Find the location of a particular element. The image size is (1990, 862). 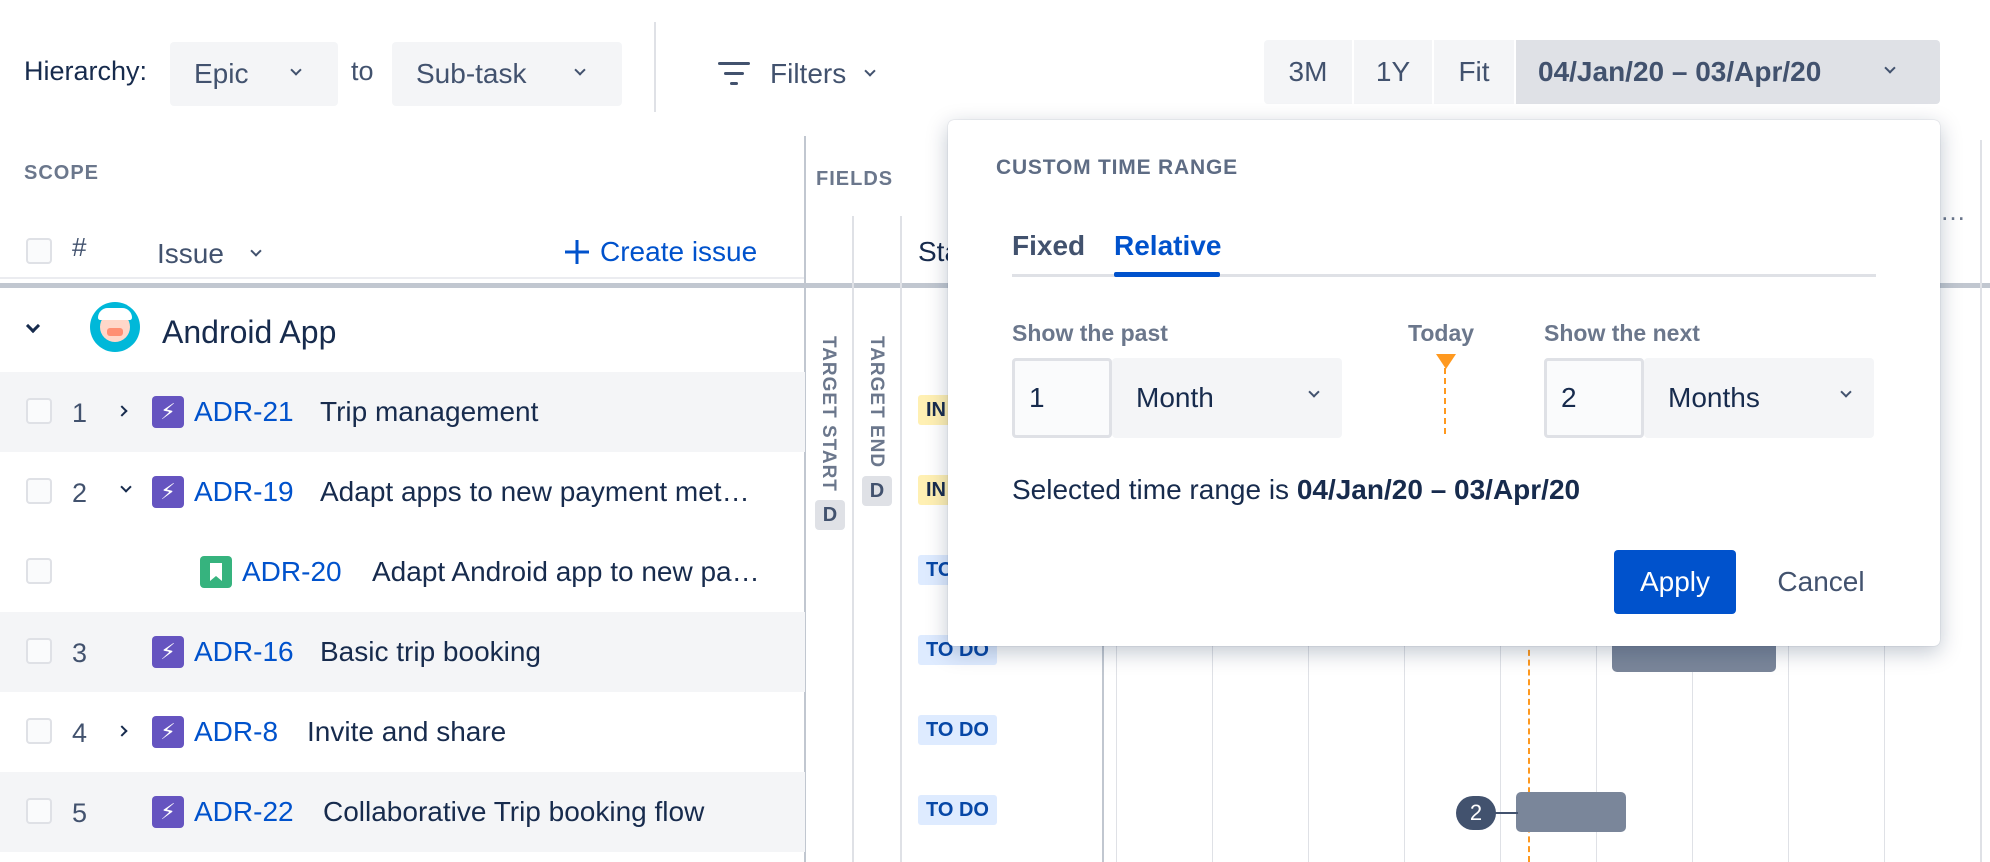

range-1y-button: 1Y is located at coordinates (1393, 72).